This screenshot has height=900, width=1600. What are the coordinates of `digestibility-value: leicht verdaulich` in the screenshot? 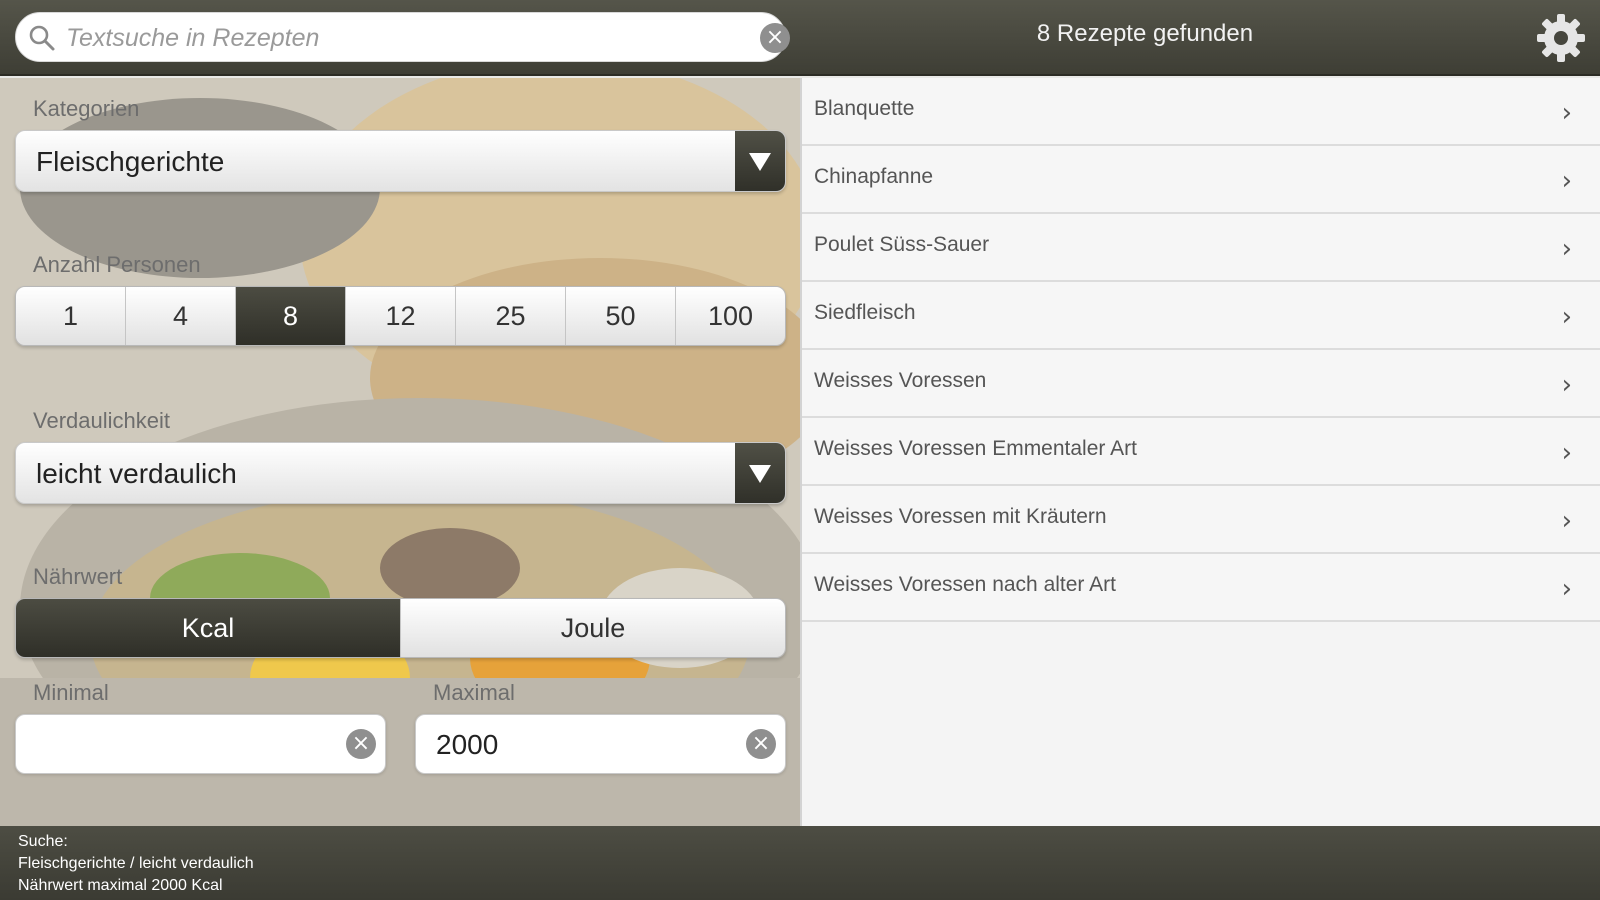 It's located at (136, 473).